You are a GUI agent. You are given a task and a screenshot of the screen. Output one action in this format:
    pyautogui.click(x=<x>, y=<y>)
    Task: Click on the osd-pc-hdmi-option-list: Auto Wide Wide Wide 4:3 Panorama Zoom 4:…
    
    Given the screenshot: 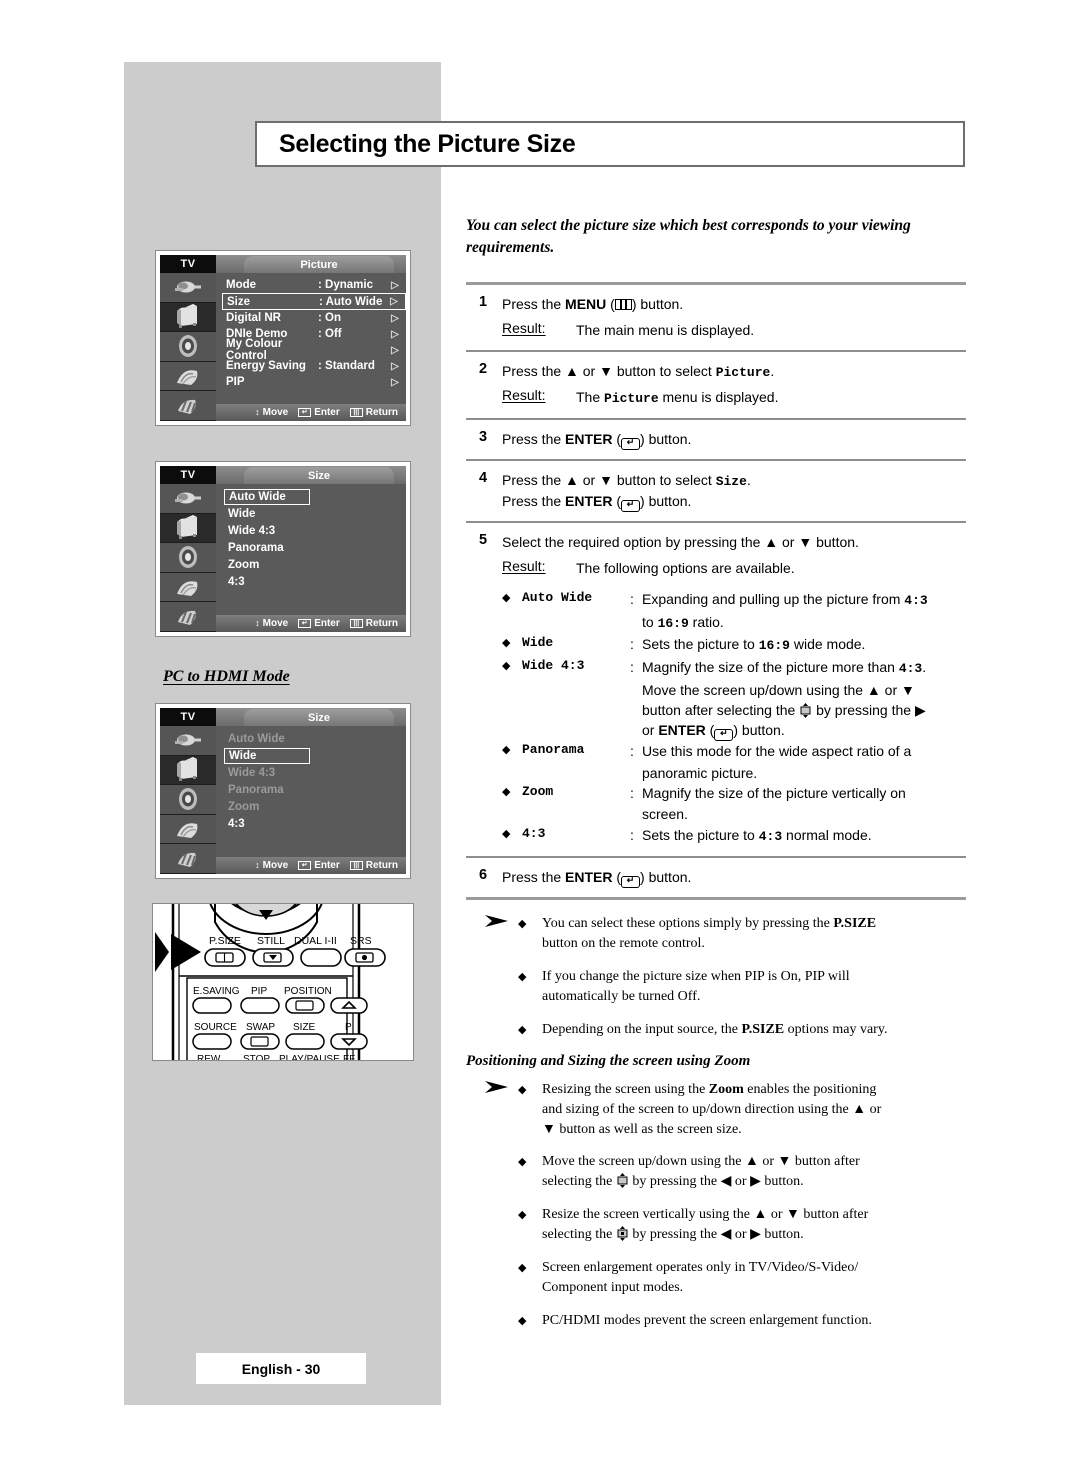 What is the action you would take?
    pyautogui.click(x=311, y=800)
    